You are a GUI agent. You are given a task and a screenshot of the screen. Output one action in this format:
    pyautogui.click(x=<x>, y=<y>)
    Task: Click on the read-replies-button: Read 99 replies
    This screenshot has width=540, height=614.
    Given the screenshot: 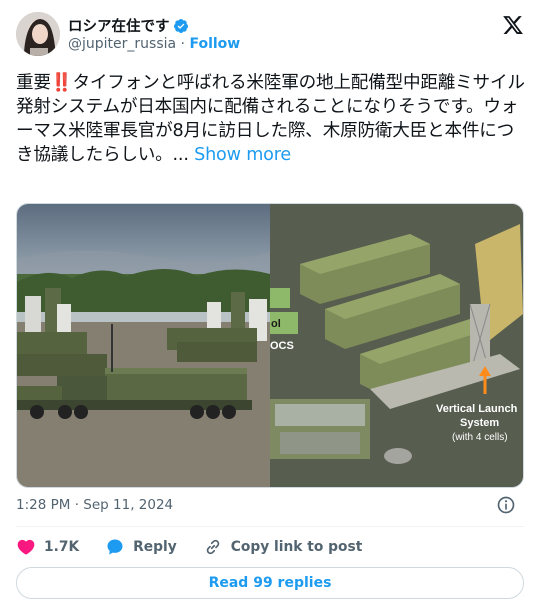 What is the action you would take?
    pyautogui.click(x=270, y=583)
    